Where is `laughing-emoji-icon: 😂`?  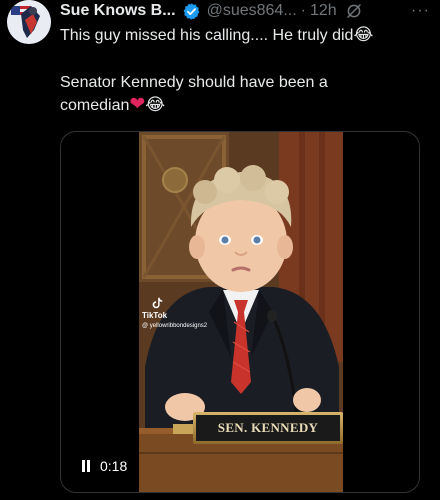 laughing-emoji-icon: 😂 is located at coordinates (363, 35).